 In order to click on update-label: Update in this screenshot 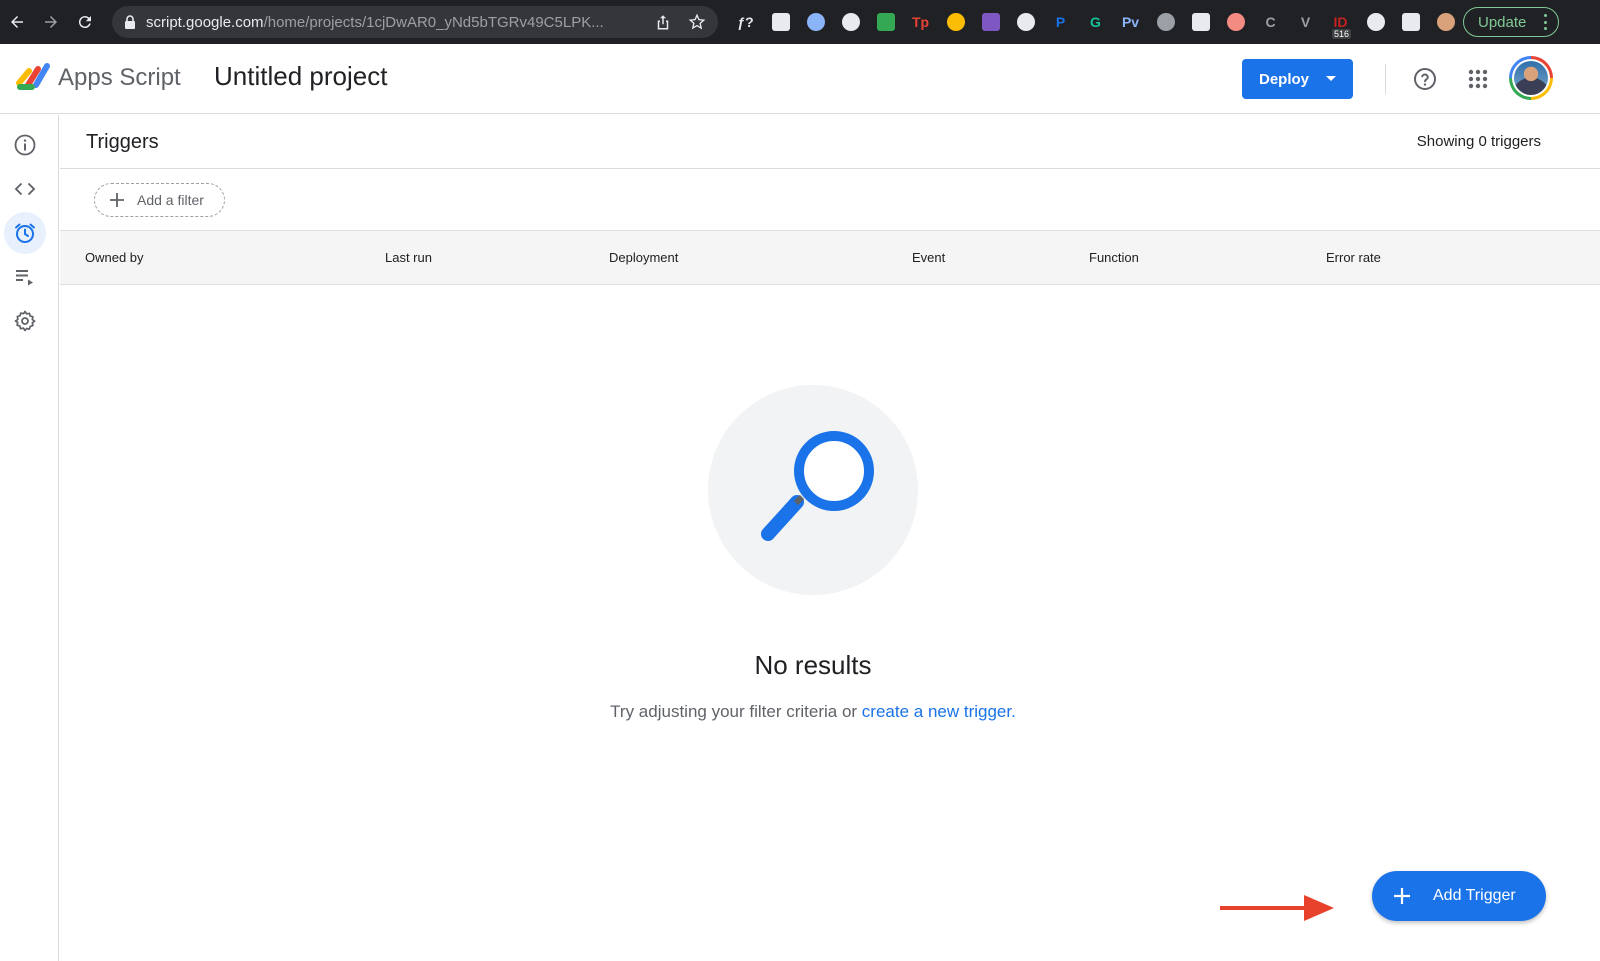, I will do `click(1502, 22)`.